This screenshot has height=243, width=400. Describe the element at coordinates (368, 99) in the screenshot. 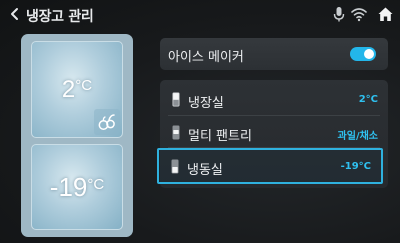

I see `list-item-value: 2°C` at that location.